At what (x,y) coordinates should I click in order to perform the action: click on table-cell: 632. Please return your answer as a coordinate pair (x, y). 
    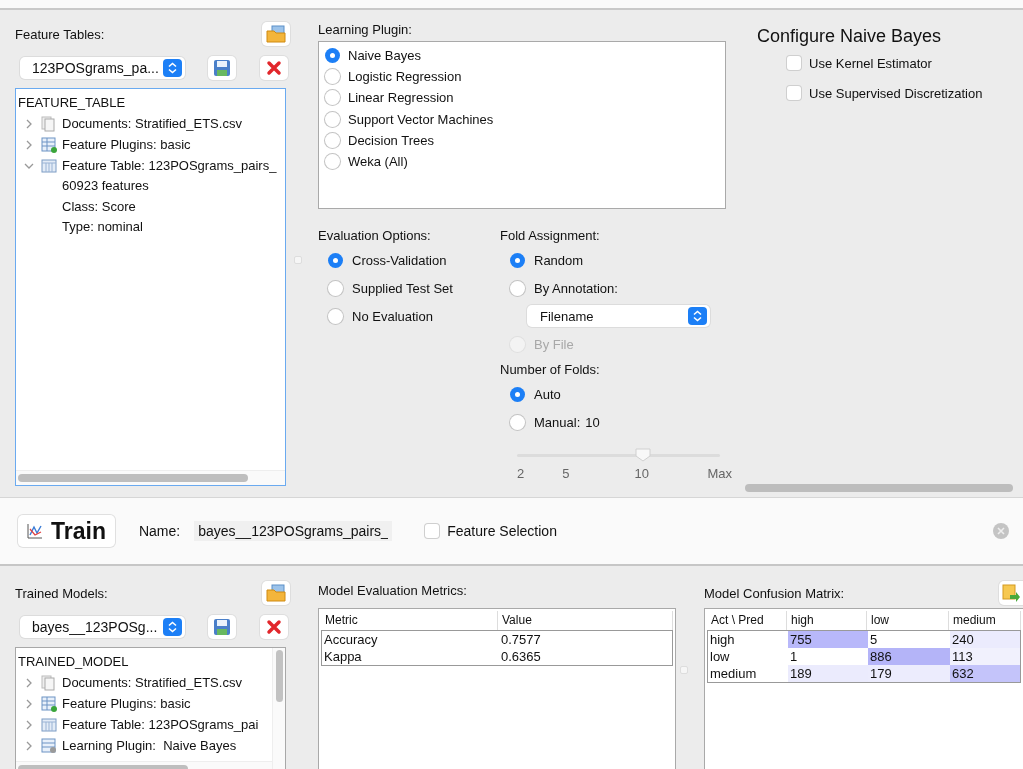
    Looking at the image, I should click on (985, 673).